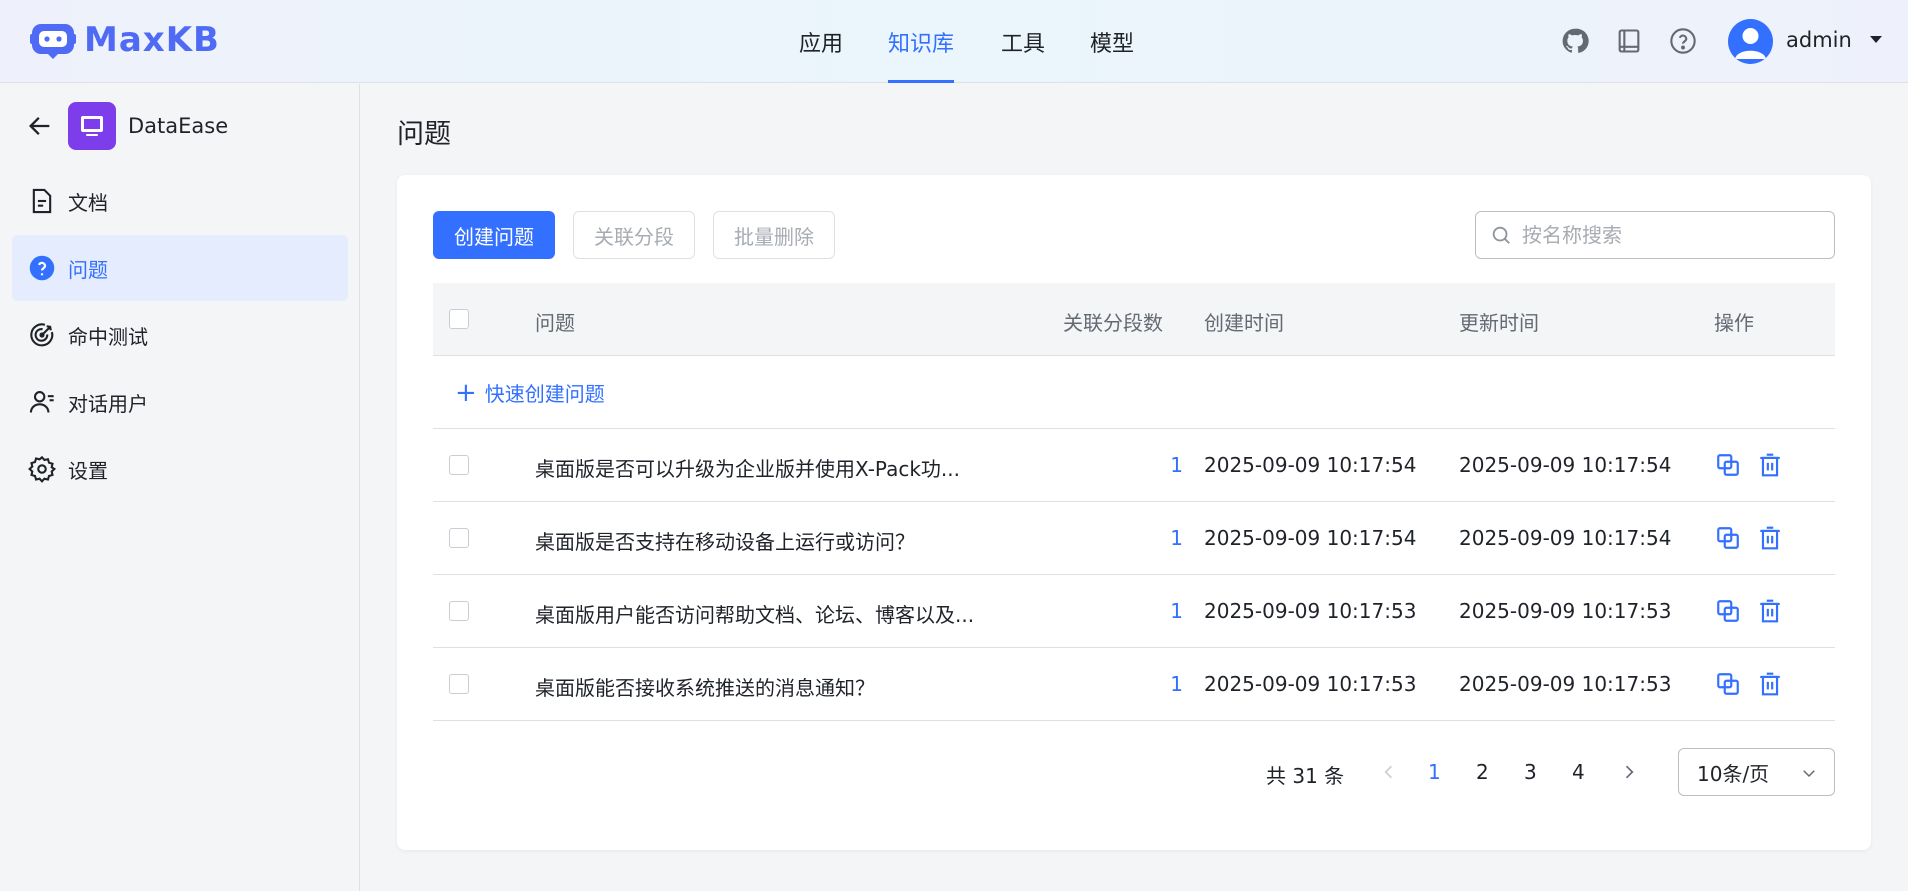 This screenshot has width=1908, height=891. Describe the element at coordinates (1734, 323) in the screenshot. I see `col-header-actions: 操作` at that location.